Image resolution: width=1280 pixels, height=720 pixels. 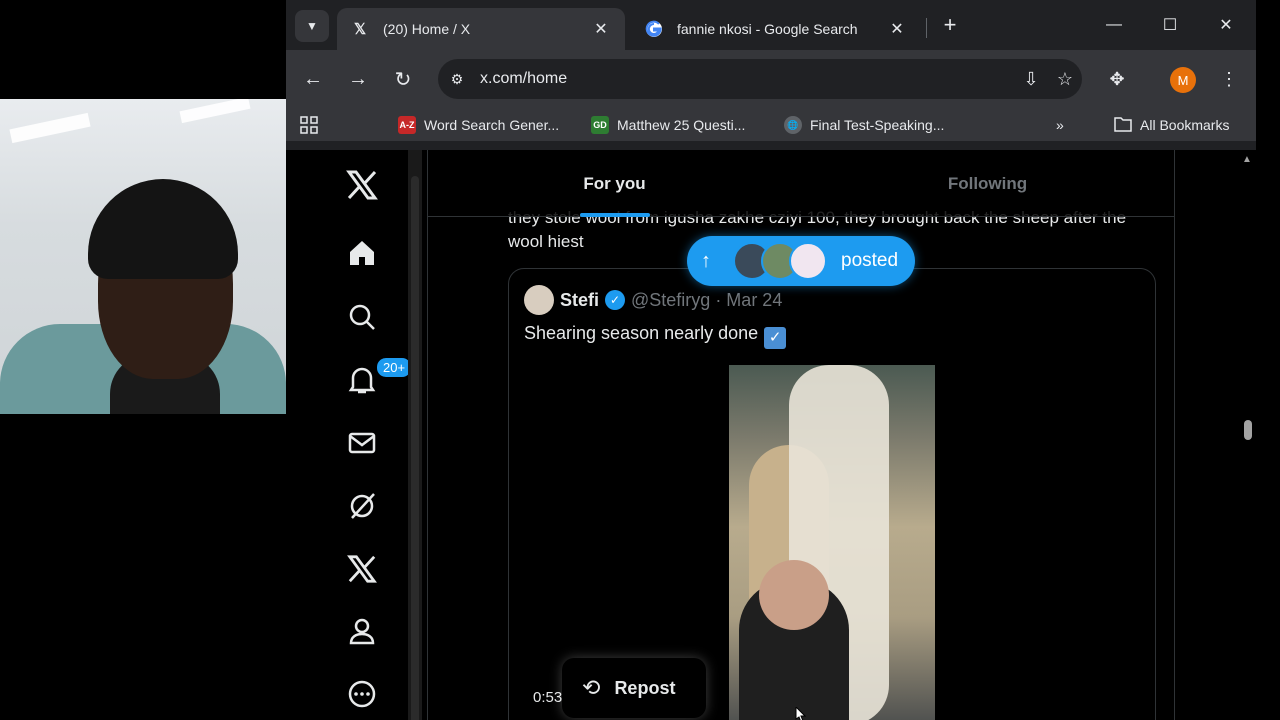 I want to click on x-sidebar-nav: 20+, so click(x=371, y=435).